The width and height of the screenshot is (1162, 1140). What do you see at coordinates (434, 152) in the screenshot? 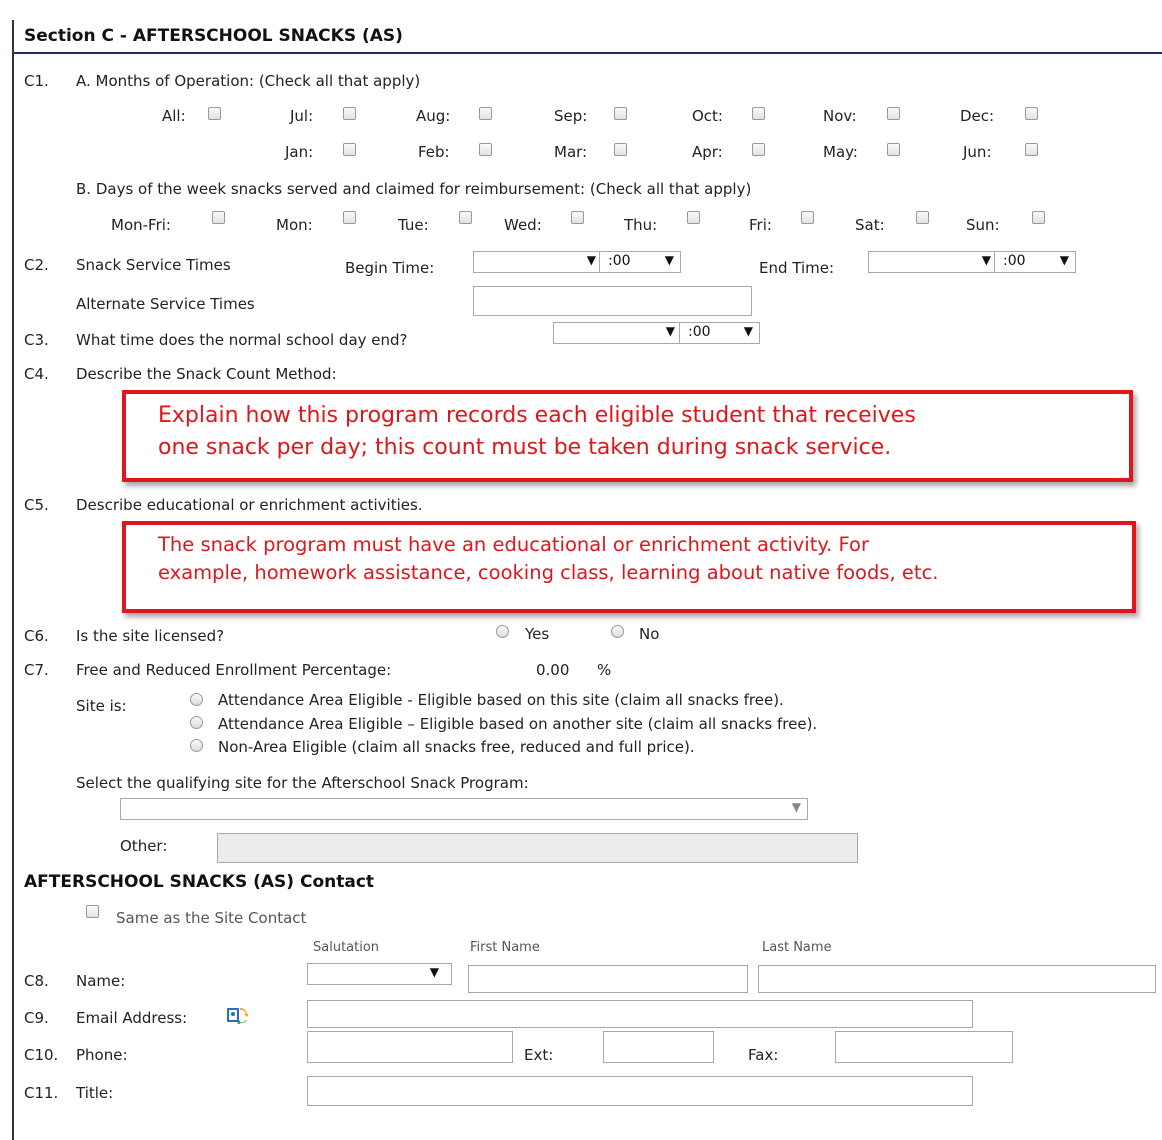
I see `month-label-feb: Feb:` at bounding box center [434, 152].